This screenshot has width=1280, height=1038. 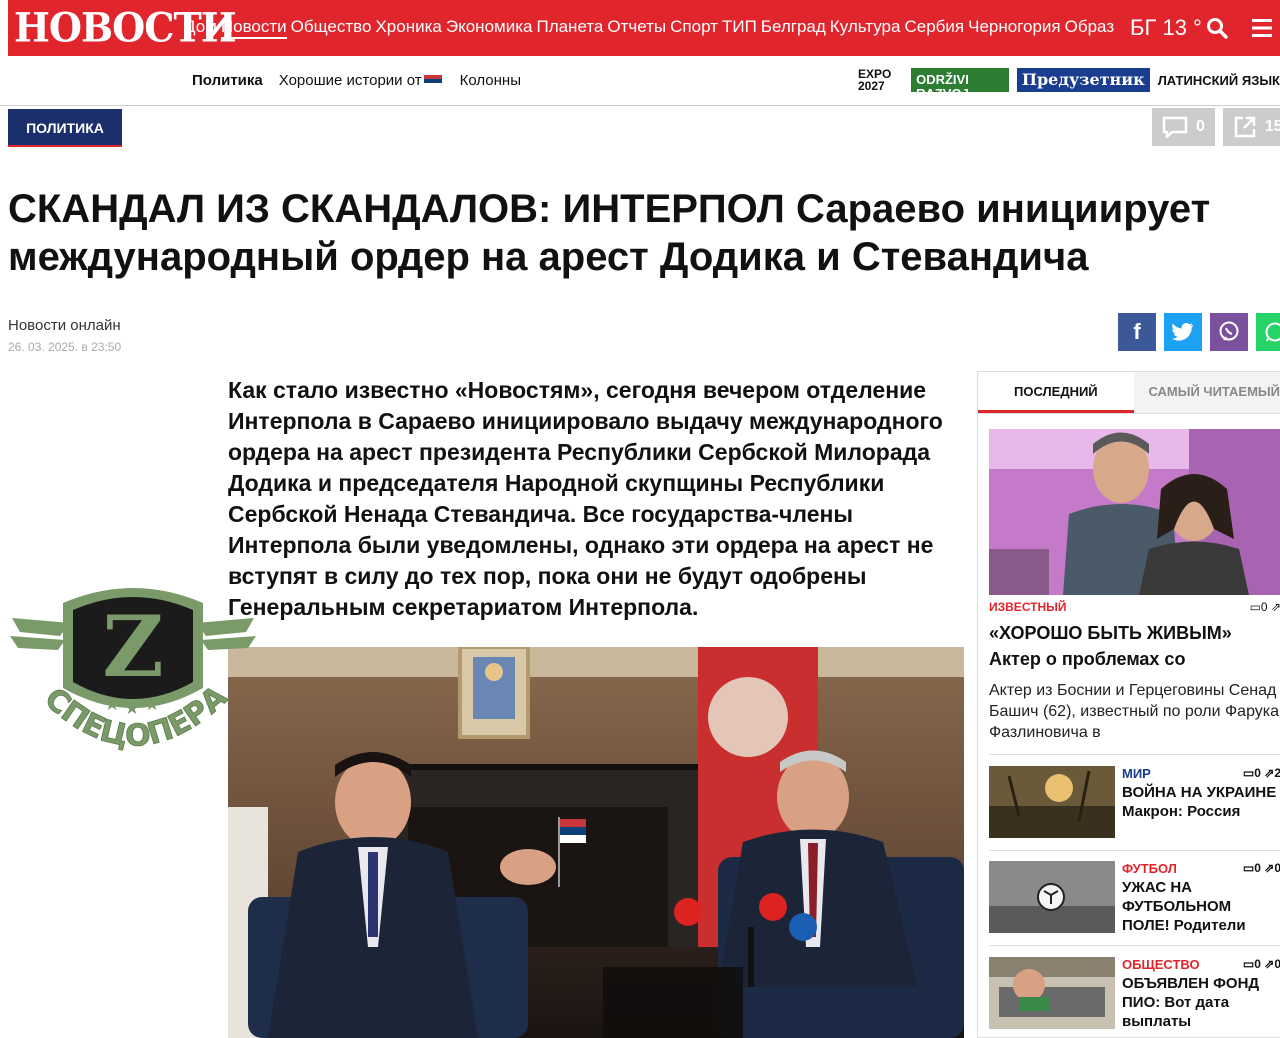 I want to click on nav-item: Образ, so click(x=1089, y=28).